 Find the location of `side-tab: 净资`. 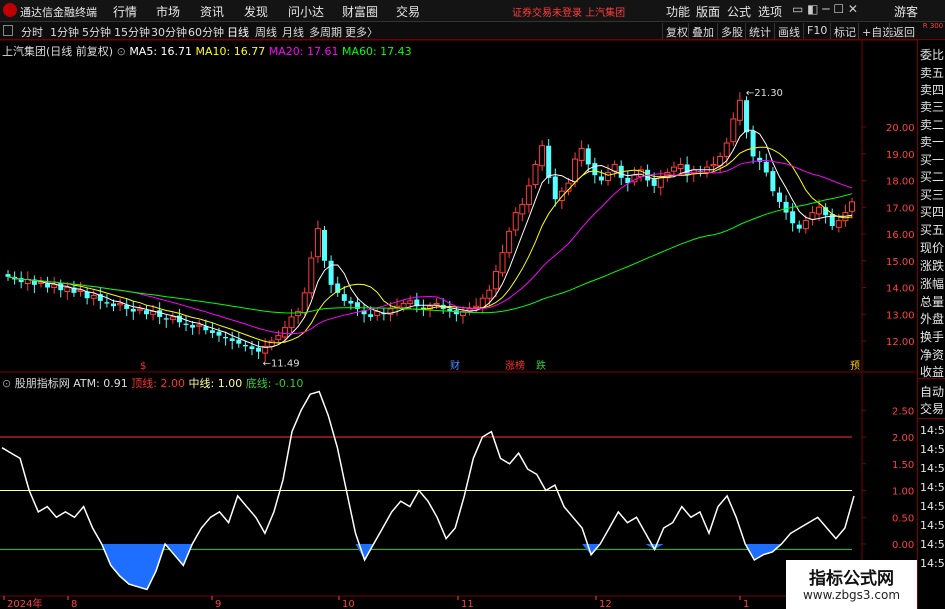

side-tab: 净资 is located at coordinates (932, 355).